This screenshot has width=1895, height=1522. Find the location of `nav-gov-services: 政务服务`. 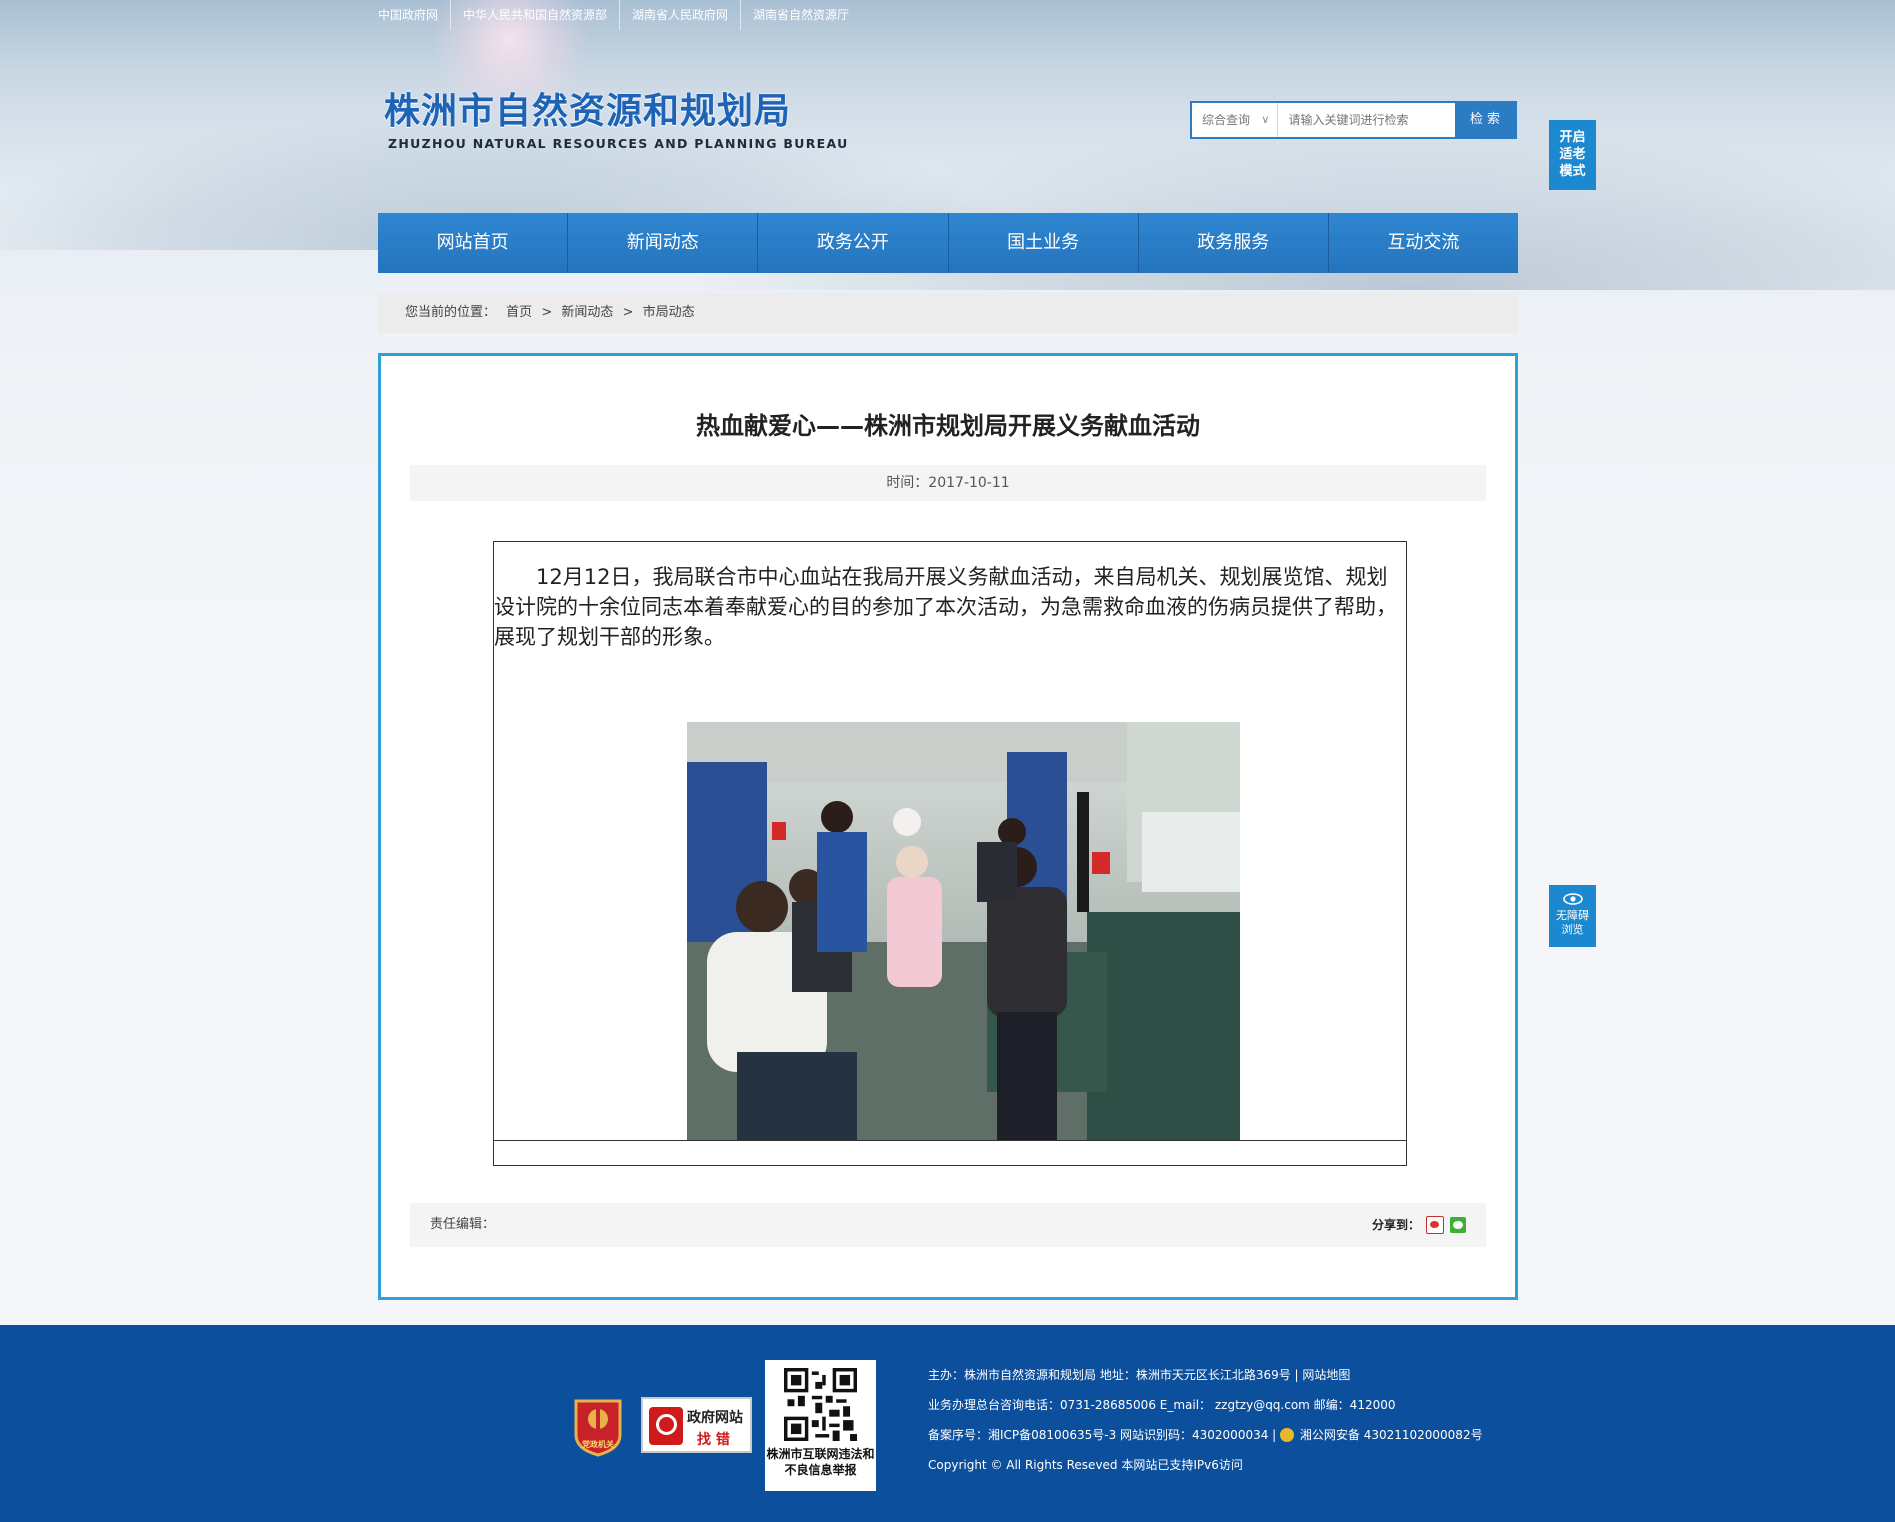

nav-gov-services: 政务服务 is located at coordinates (1232, 243).